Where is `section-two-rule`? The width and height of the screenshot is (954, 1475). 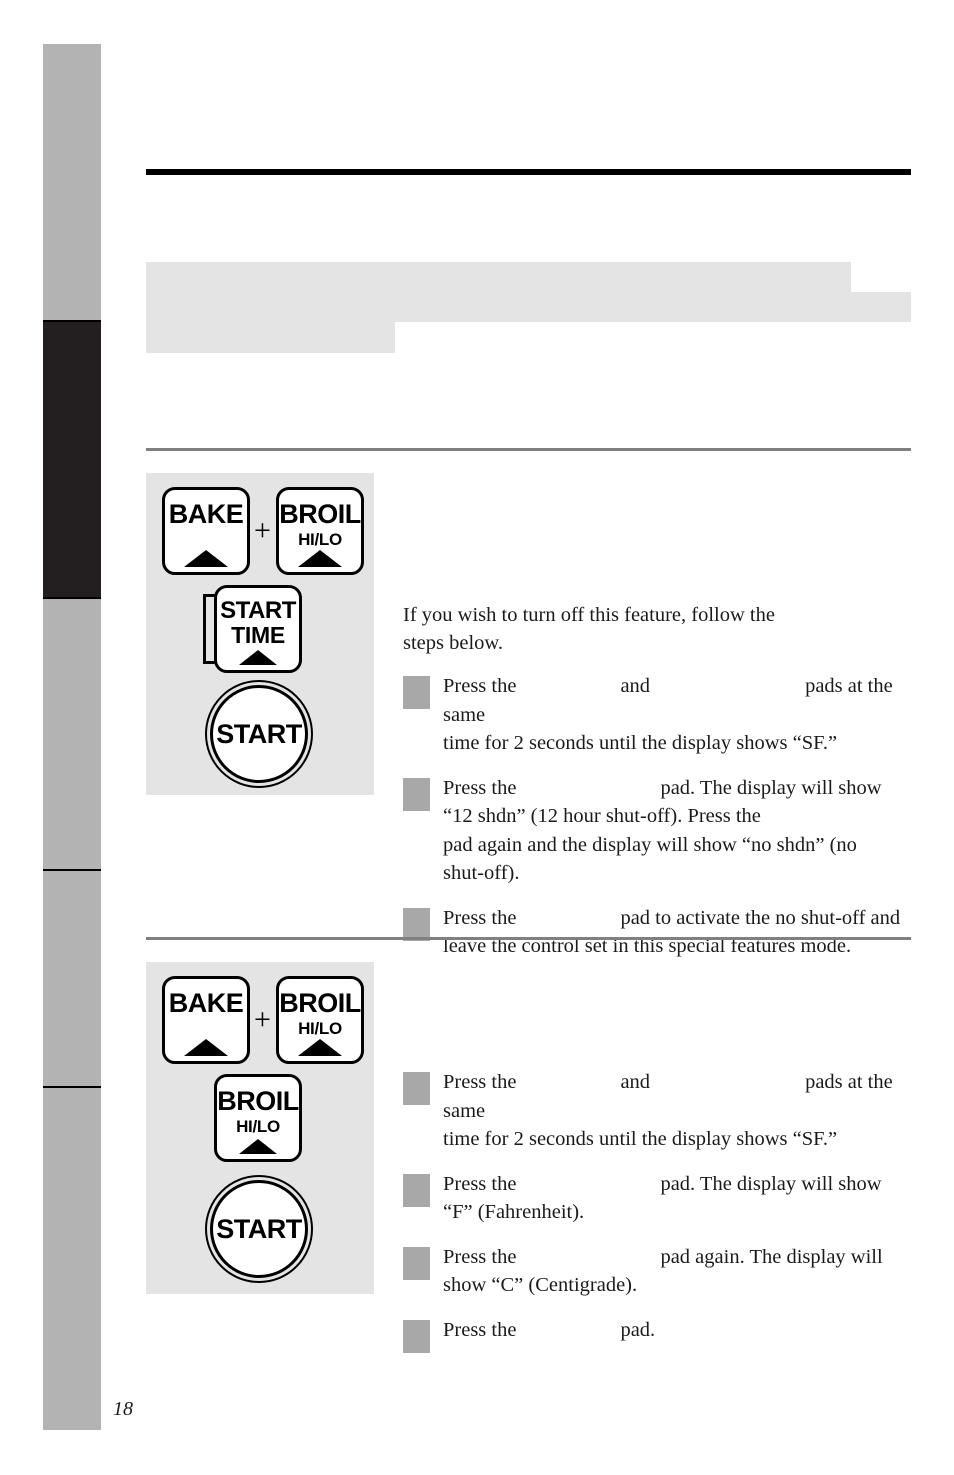 section-two-rule is located at coordinates (528, 938).